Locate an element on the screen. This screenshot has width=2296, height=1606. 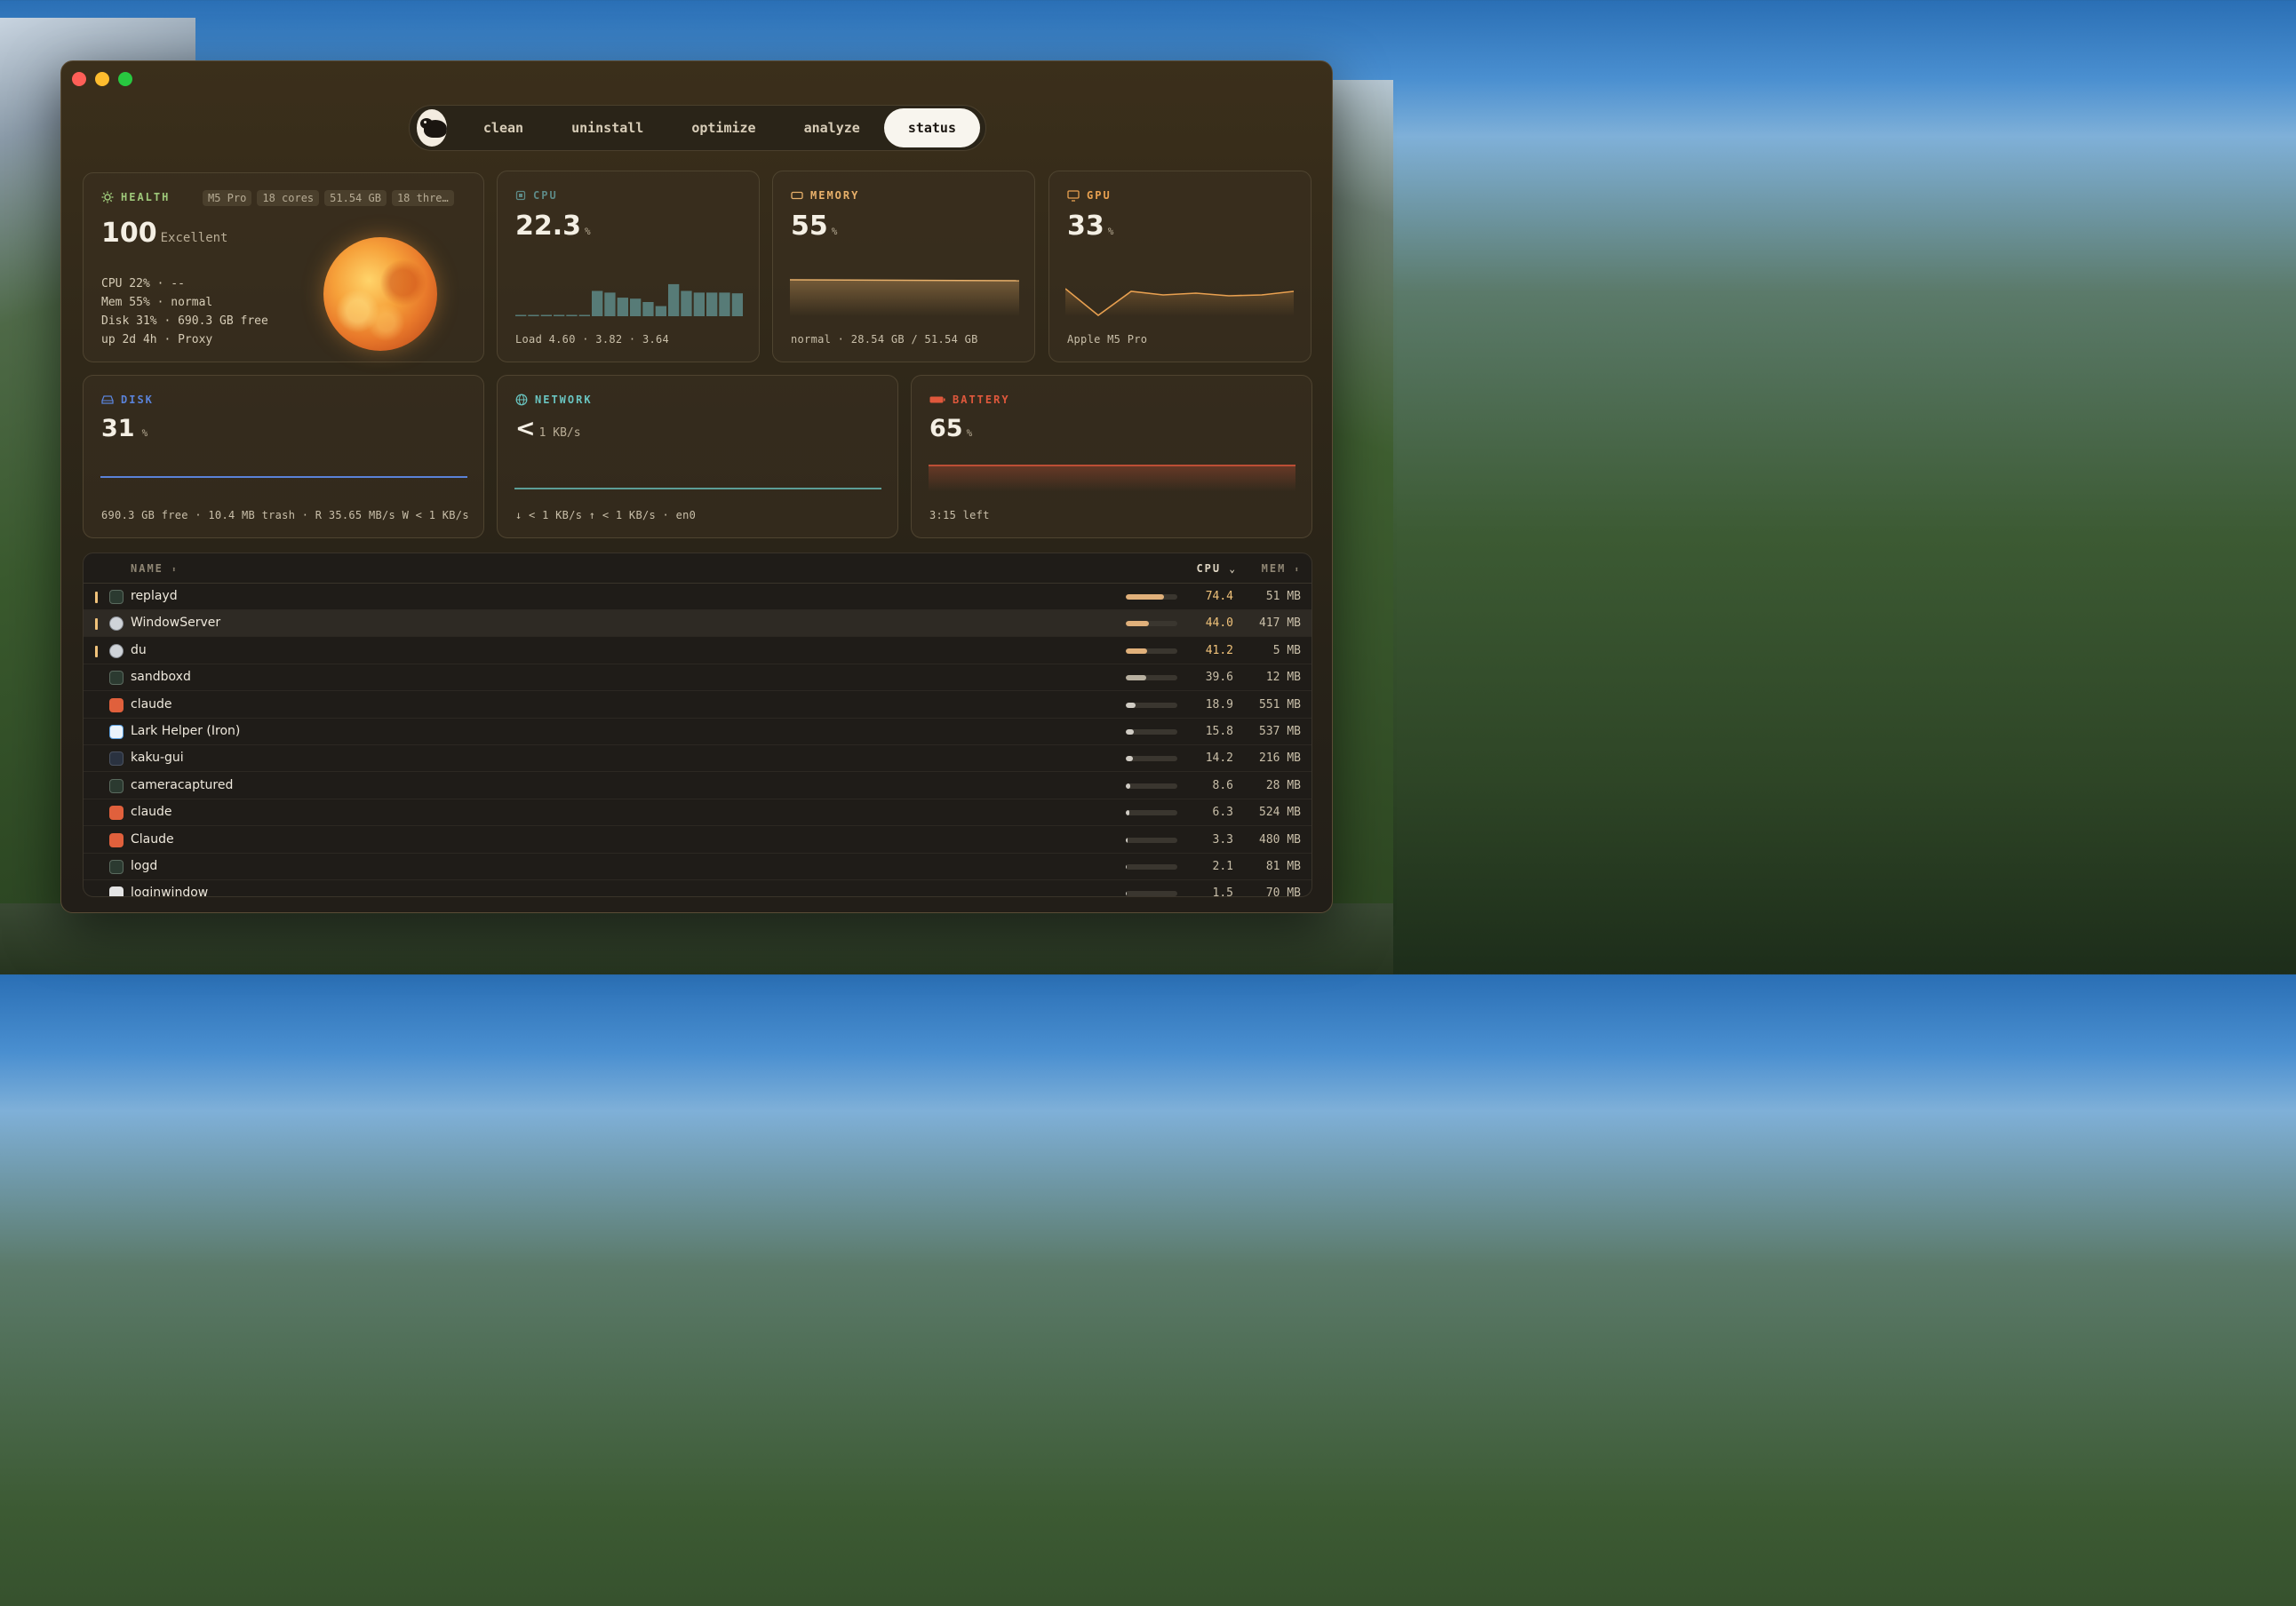
process-cpu: 8.6 is located at coordinates (1222, 785).